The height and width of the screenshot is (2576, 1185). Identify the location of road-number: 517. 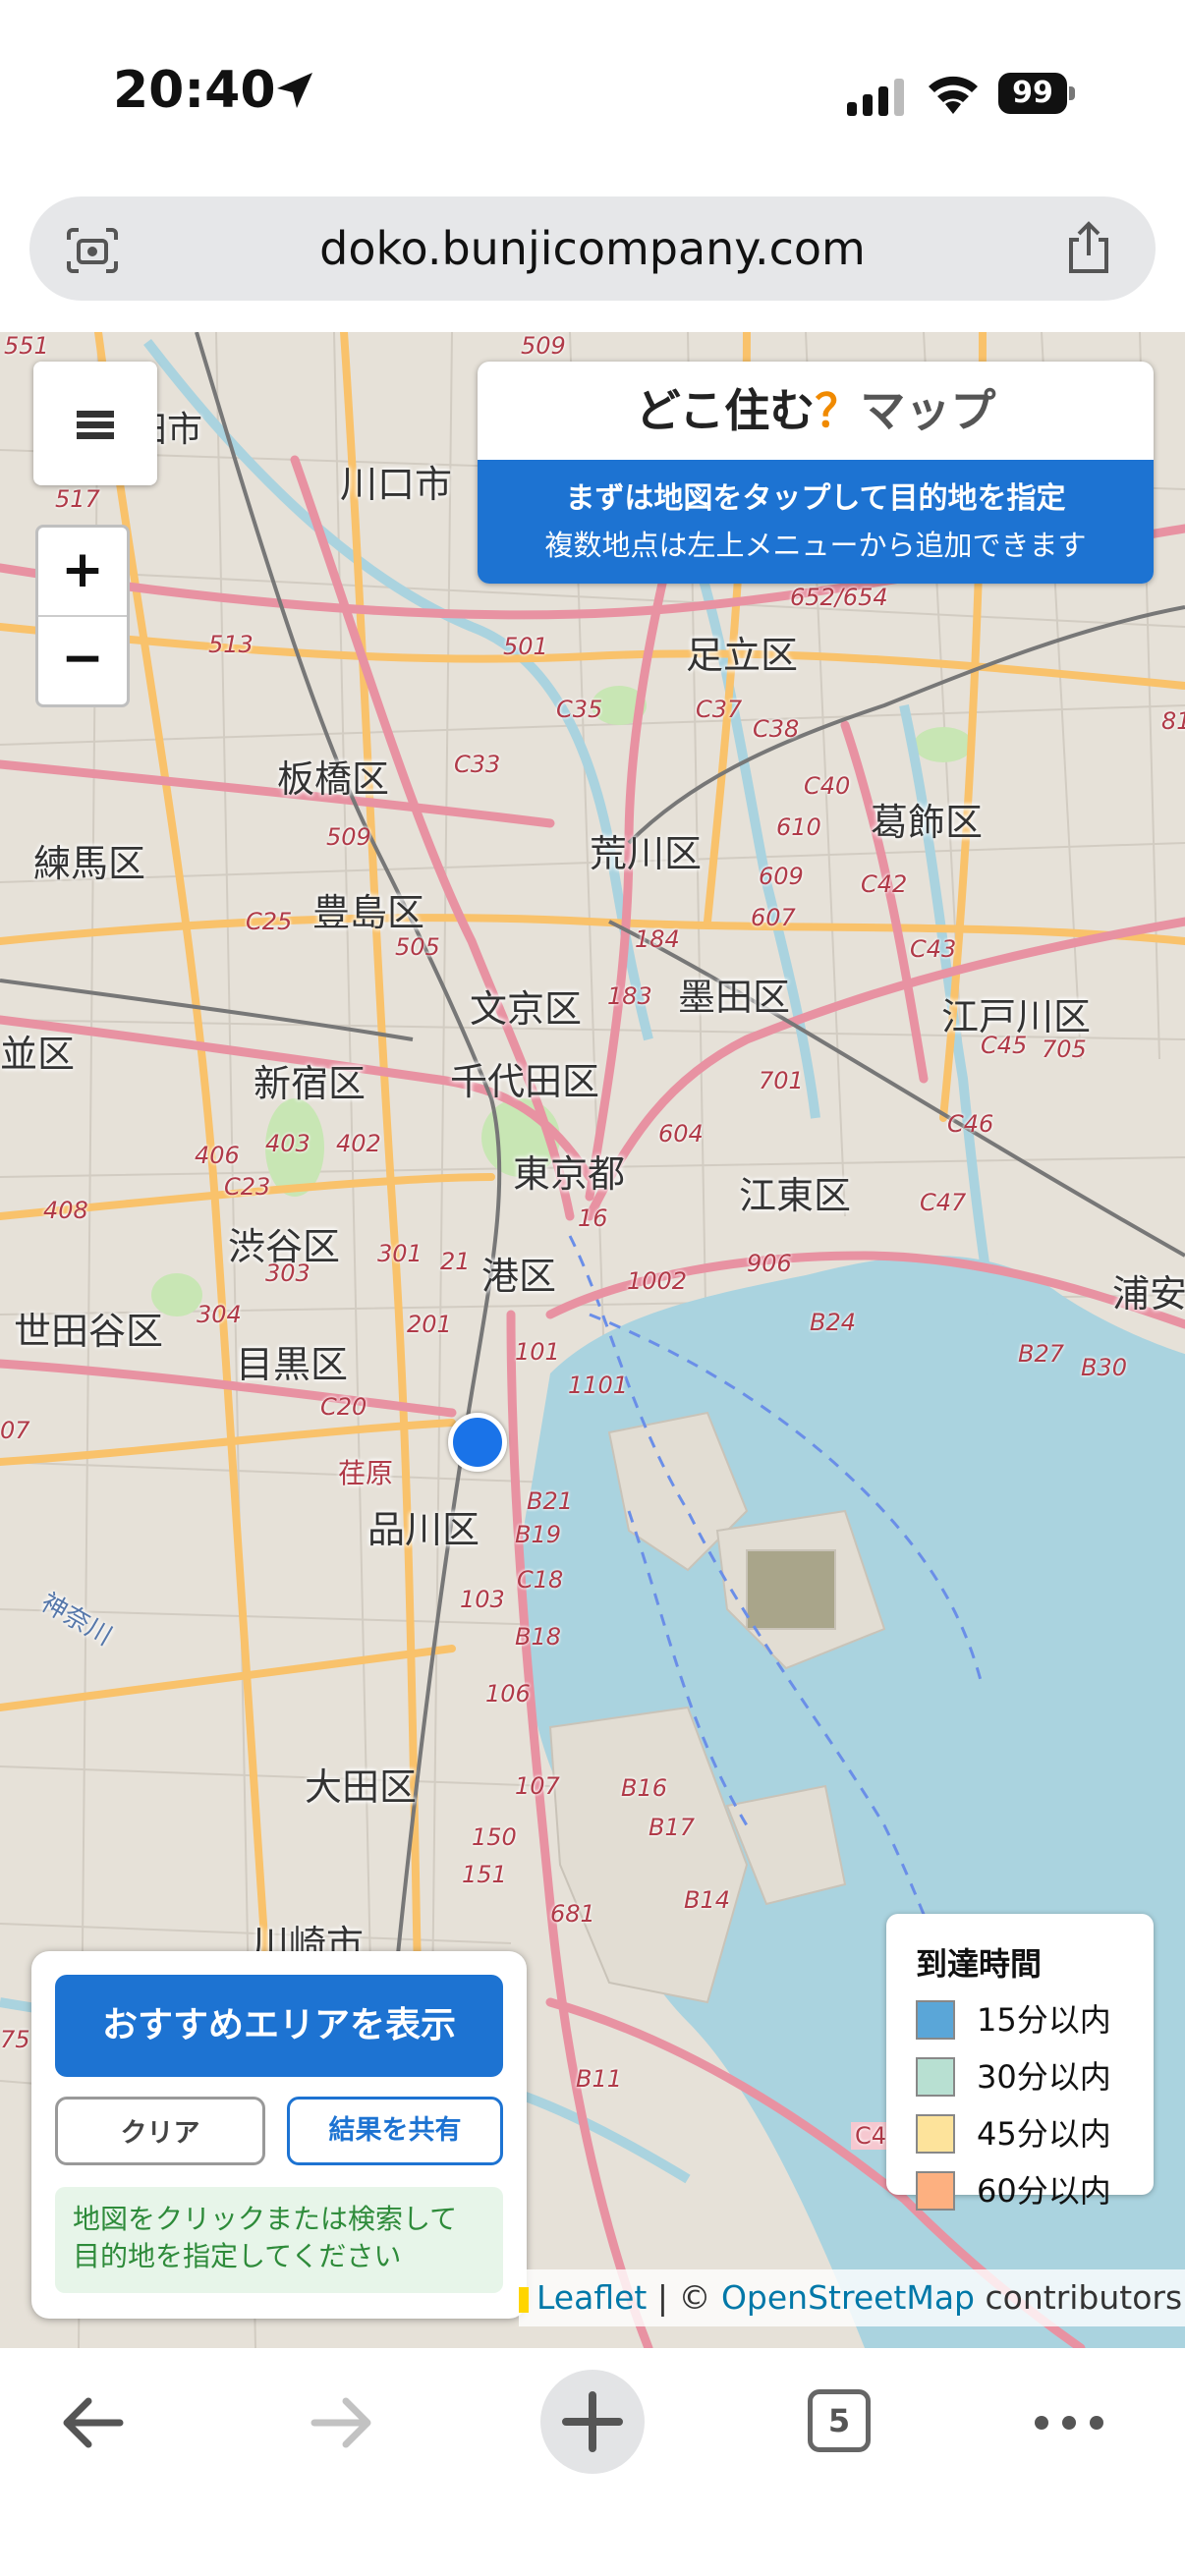
(77, 499).